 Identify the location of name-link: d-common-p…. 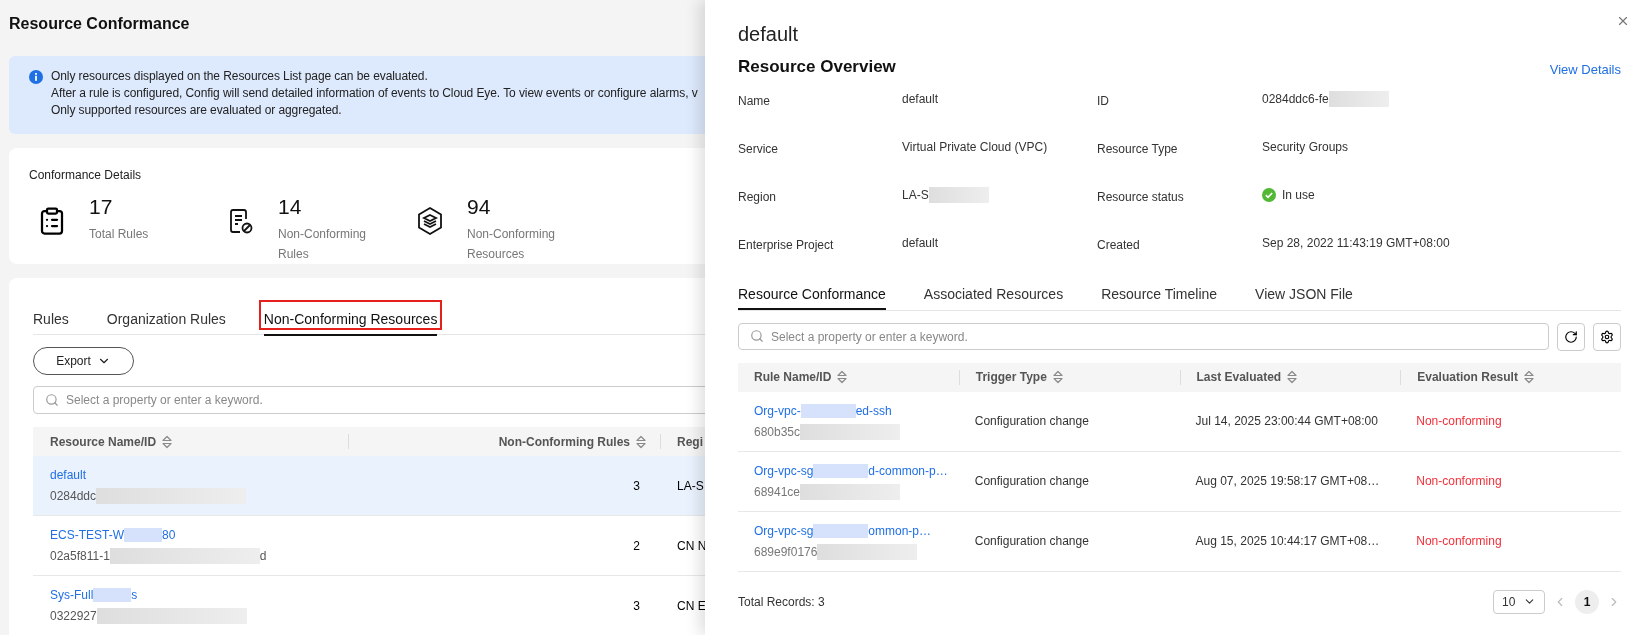
(908, 470).